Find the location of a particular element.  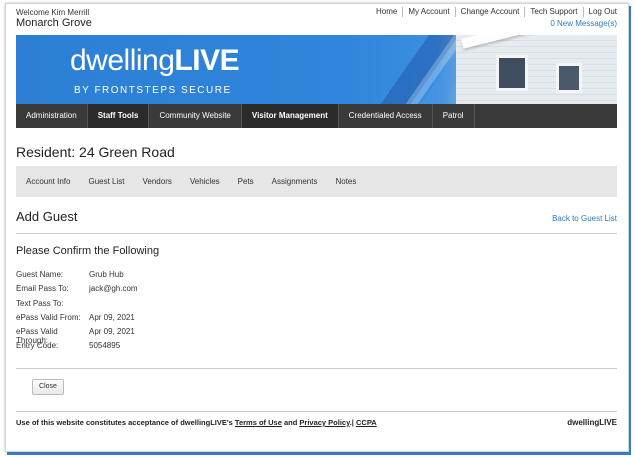

detail-row: ePass Valid Through: Apr 09, 2021 is located at coordinates (77, 336).